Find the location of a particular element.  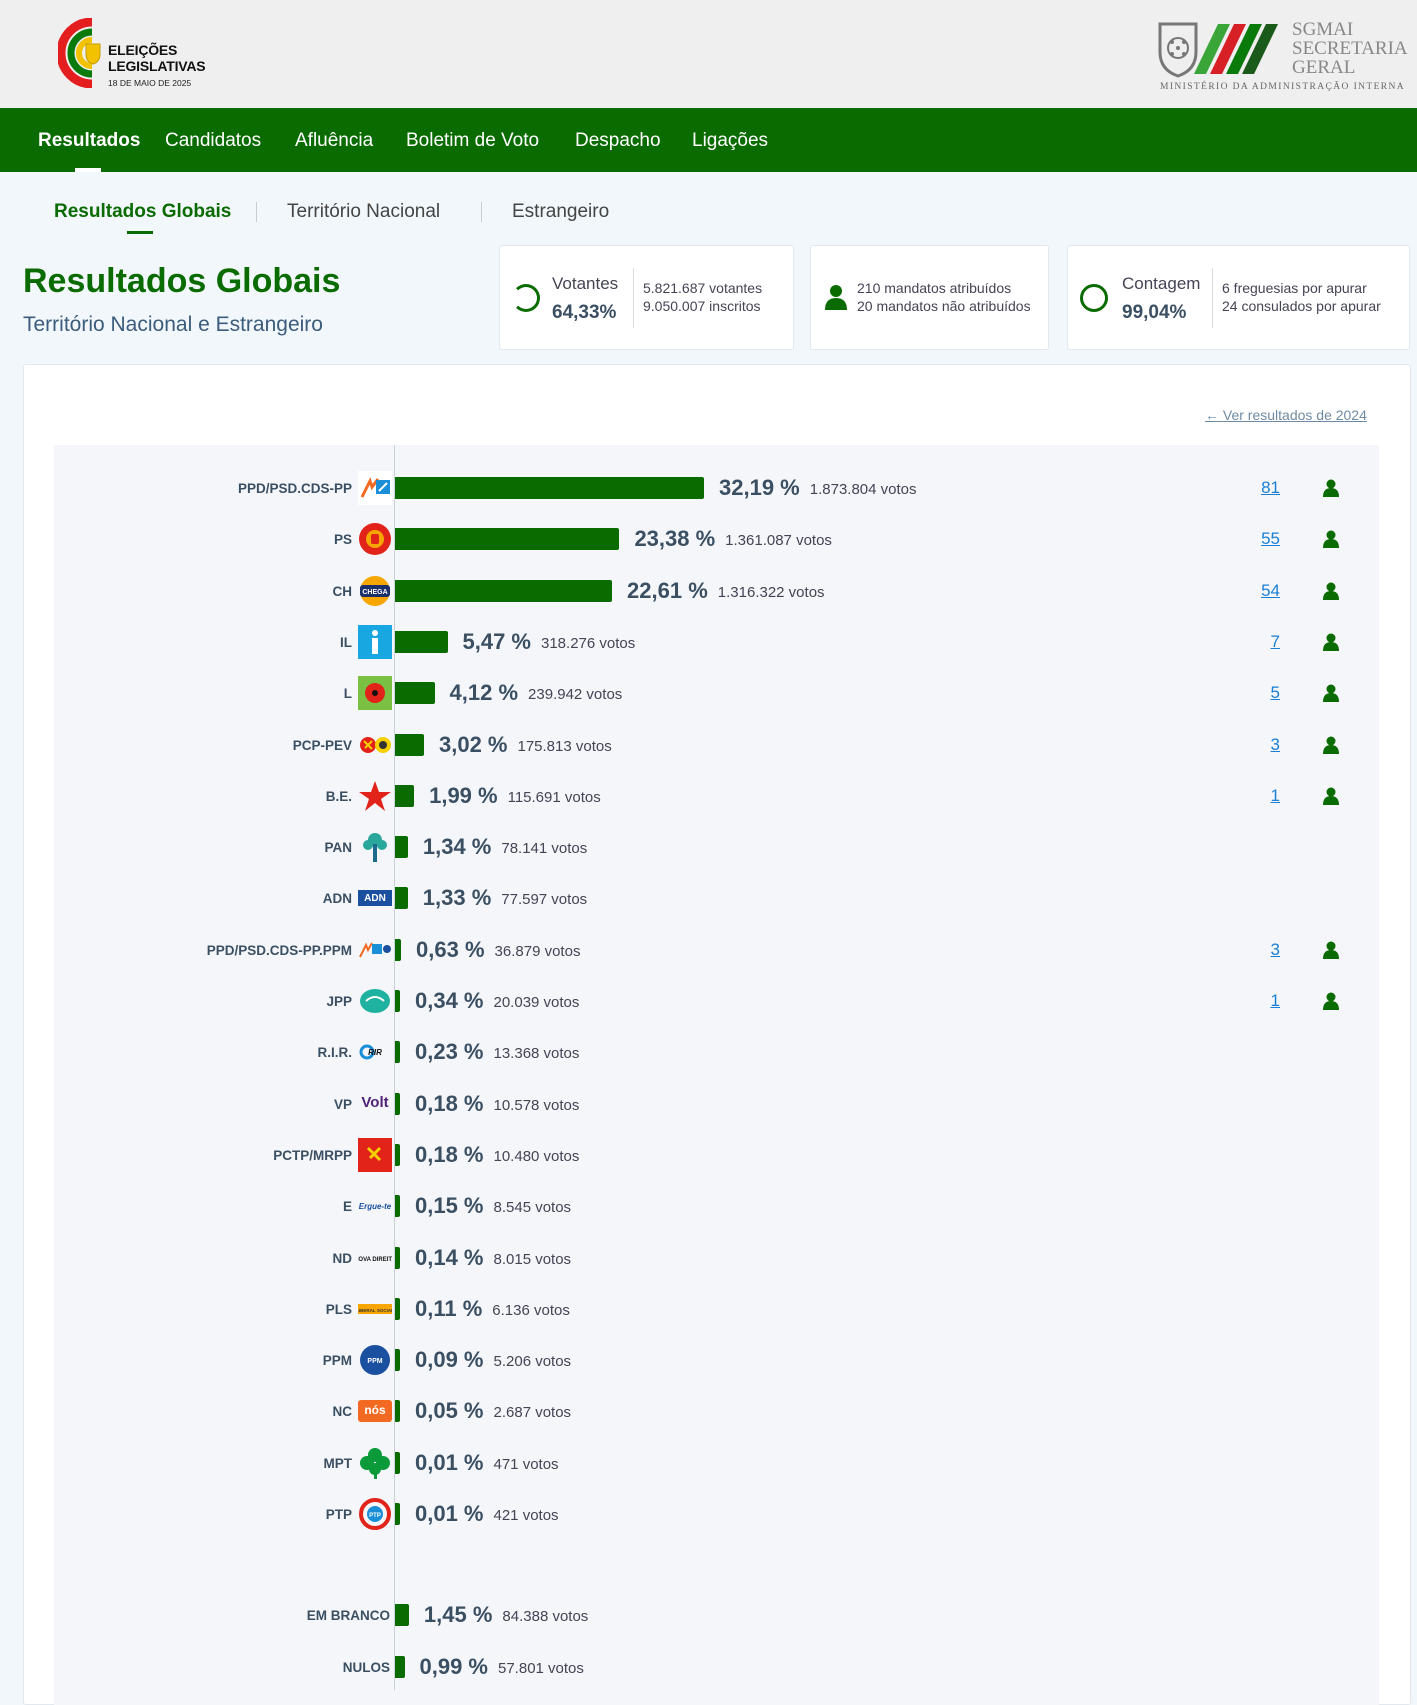

party-logo-text: PPM is located at coordinates (374, 1361).